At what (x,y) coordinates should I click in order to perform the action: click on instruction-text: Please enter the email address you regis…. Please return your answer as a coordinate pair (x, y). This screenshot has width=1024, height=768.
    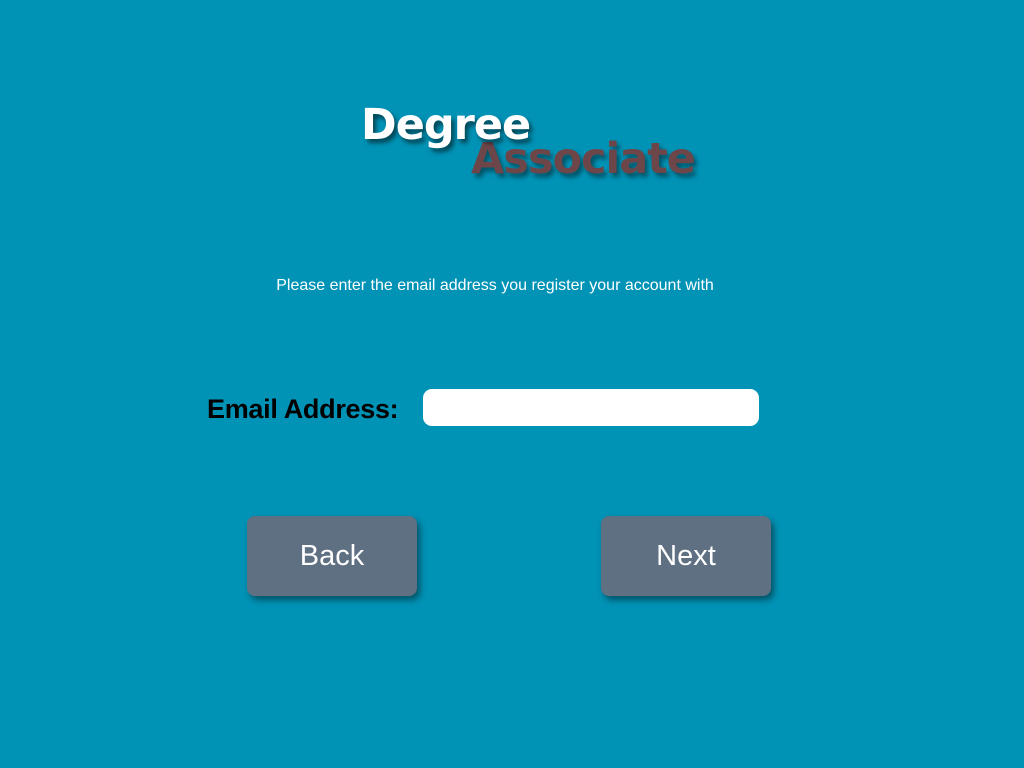
    Looking at the image, I should click on (495, 285).